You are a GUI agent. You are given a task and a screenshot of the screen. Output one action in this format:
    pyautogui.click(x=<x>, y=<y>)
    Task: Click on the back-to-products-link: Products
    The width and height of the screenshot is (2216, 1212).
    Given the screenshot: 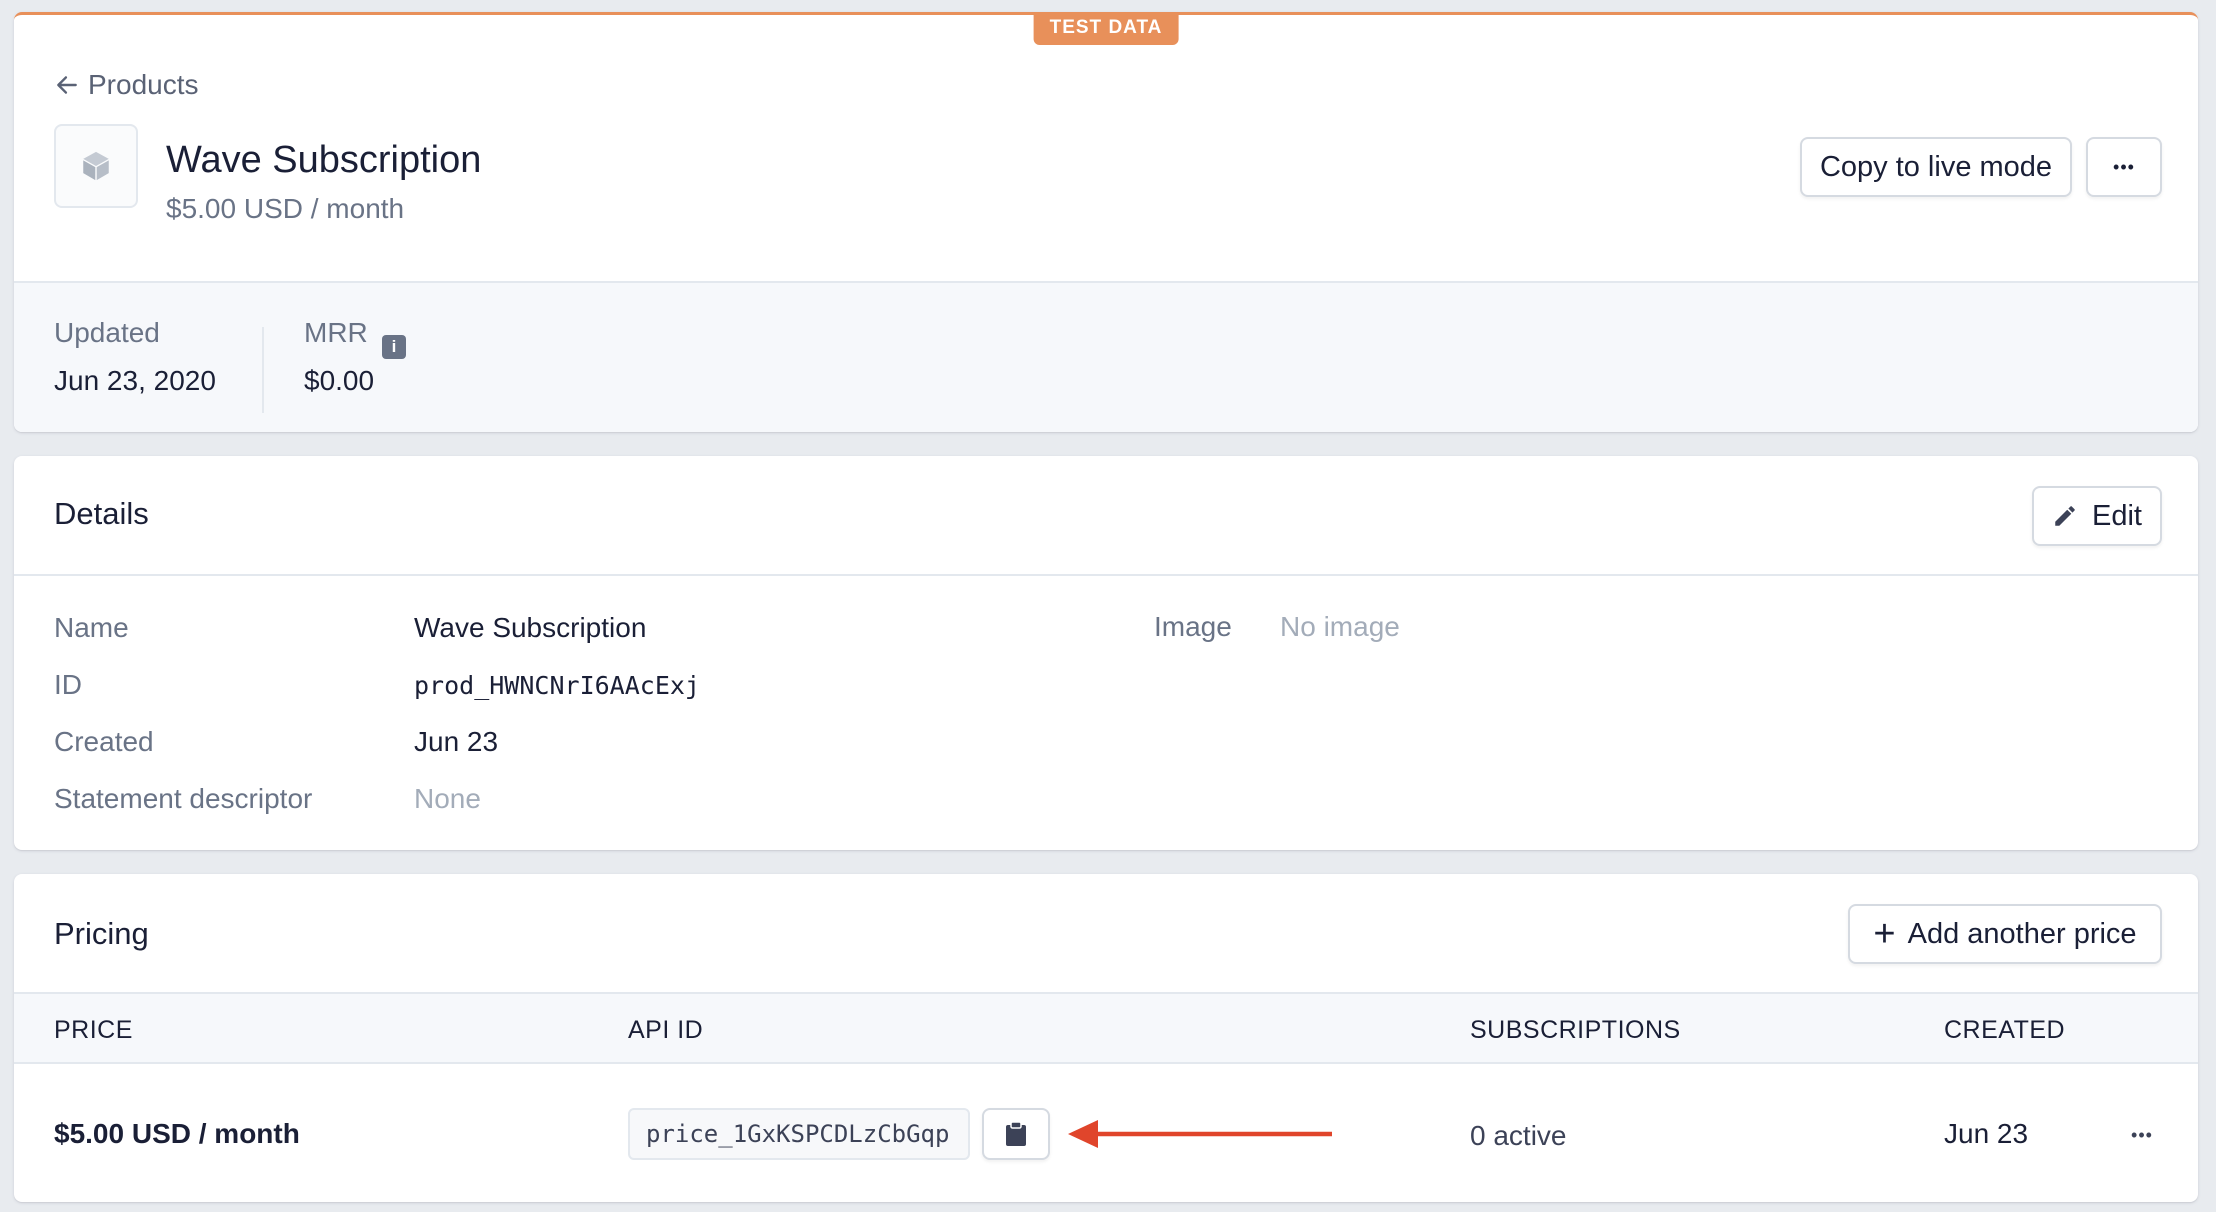 What is the action you would take?
    pyautogui.click(x=126, y=85)
    